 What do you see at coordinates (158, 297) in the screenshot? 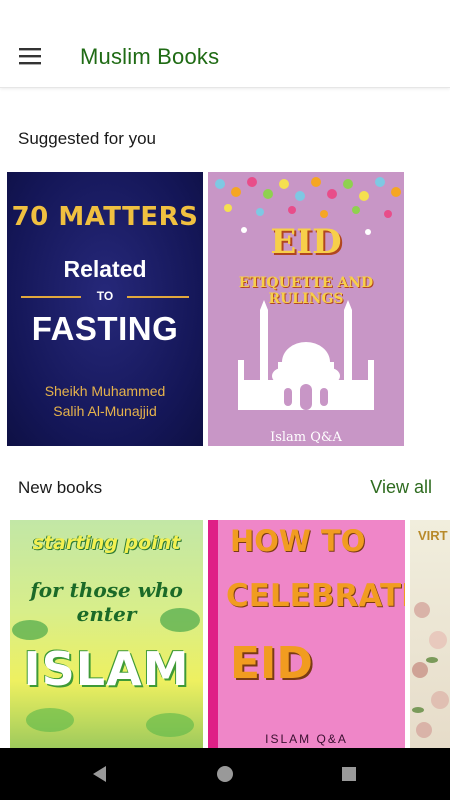
I see `cover-divider` at bounding box center [158, 297].